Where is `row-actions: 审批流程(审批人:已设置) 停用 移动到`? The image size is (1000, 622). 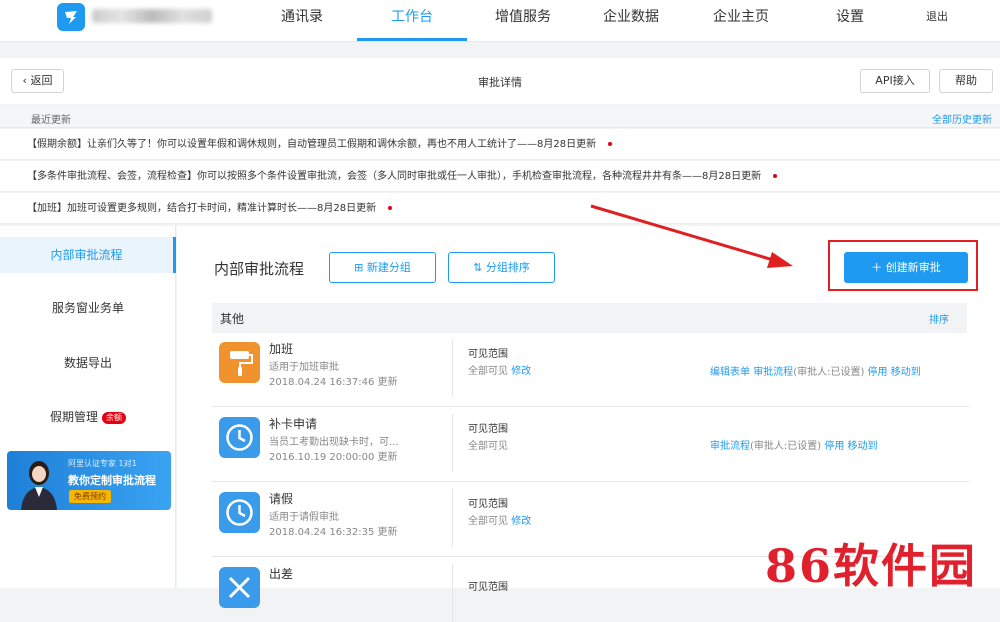 row-actions: 审批流程(审批人:已设置) 停用 移动到 is located at coordinates (794, 444).